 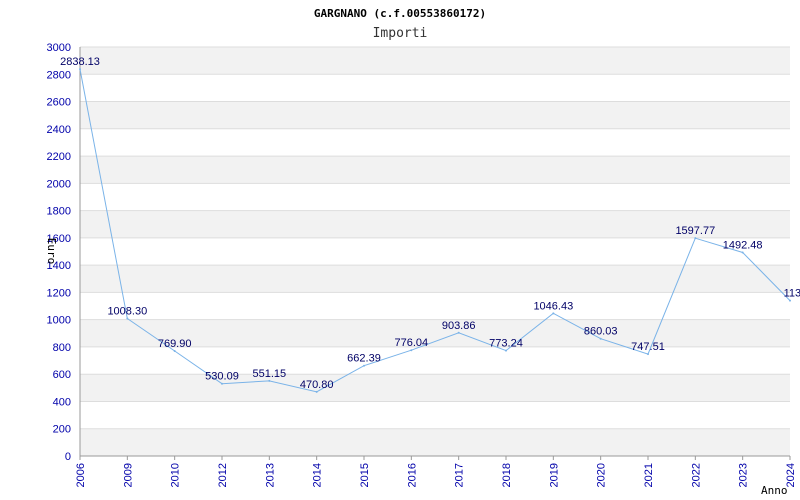 I want to click on x-tick-label: 2018, so click(x=507, y=475).